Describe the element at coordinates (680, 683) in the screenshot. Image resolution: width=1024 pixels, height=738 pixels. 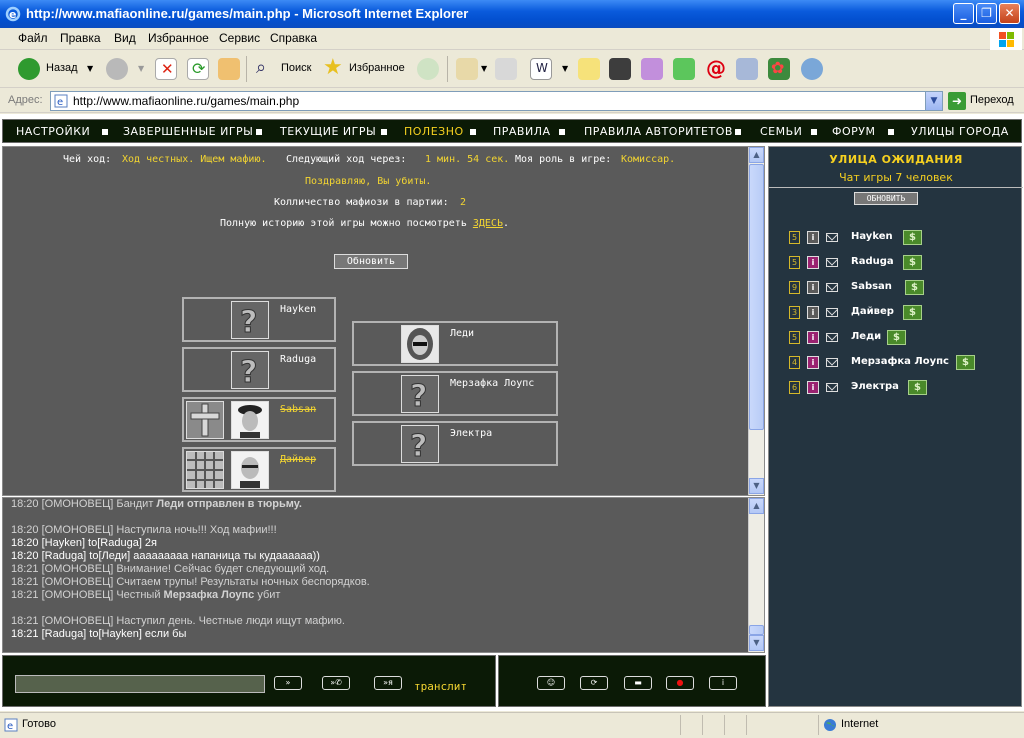
I see `record-icon: ●` at that location.